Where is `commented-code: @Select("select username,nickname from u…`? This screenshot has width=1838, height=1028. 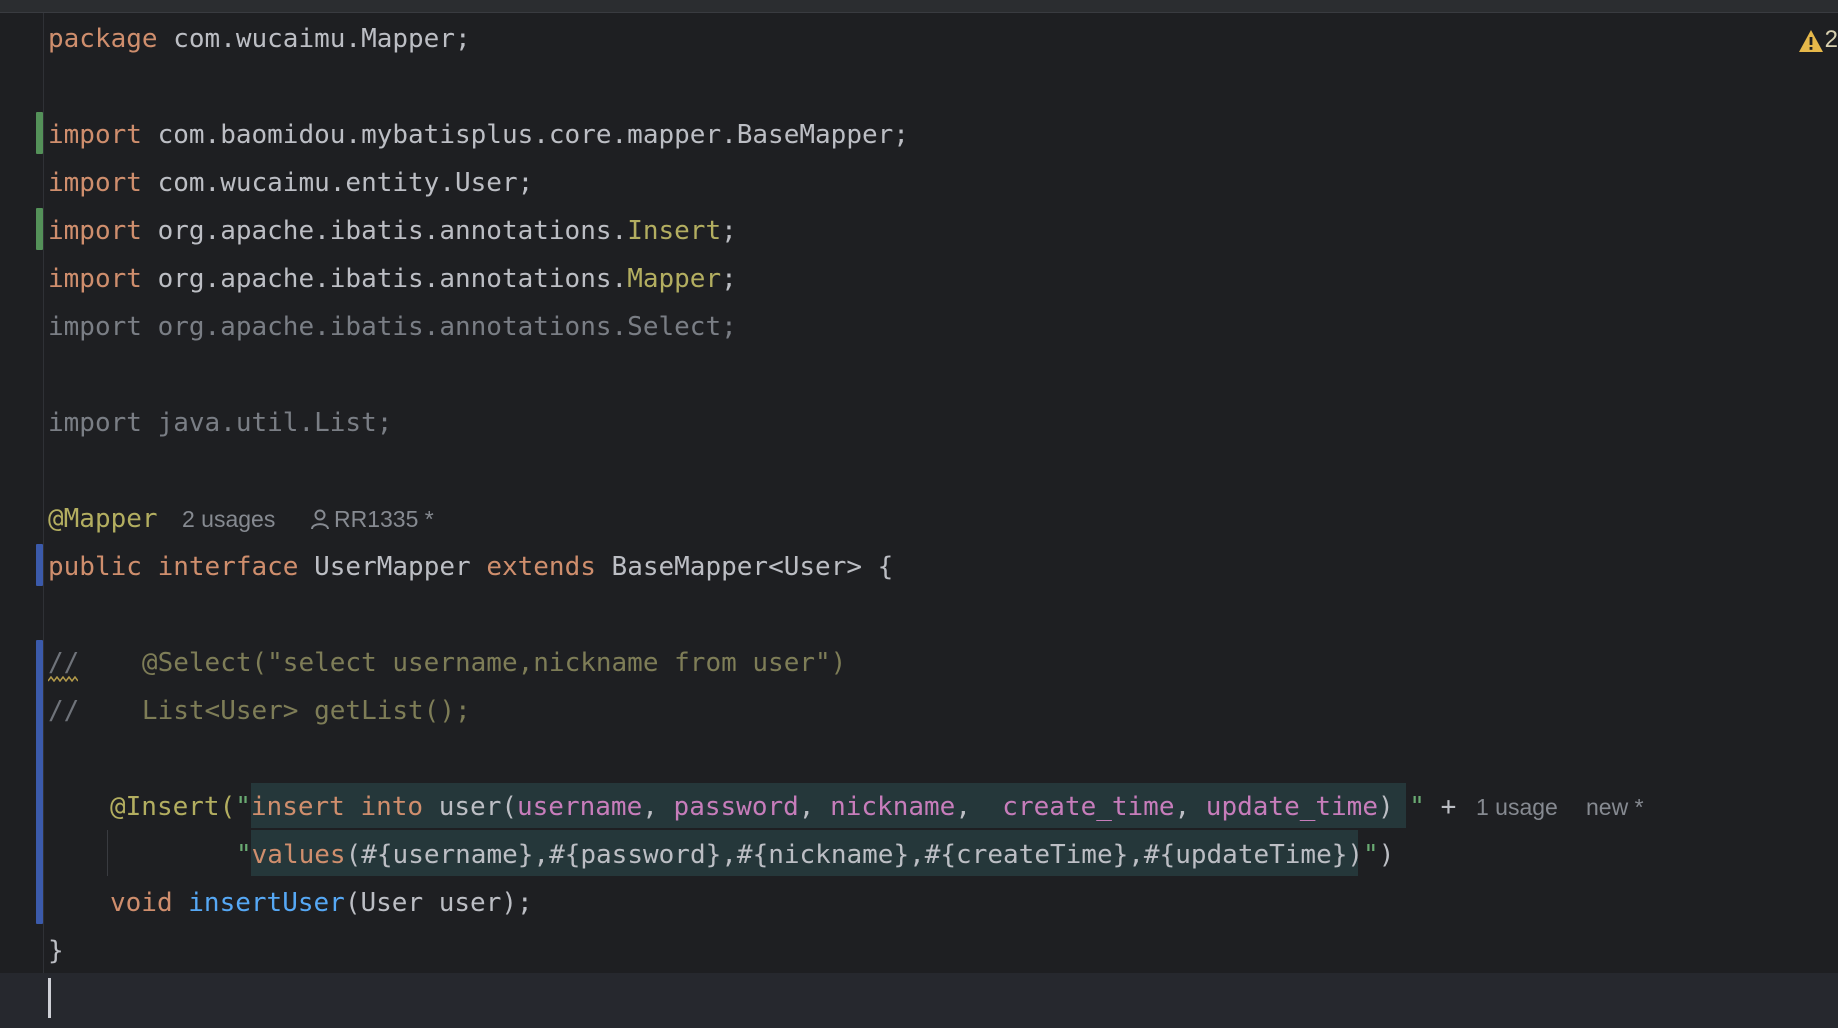
commented-code: @Select("select username,nickname from u… is located at coordinates (463, 663).